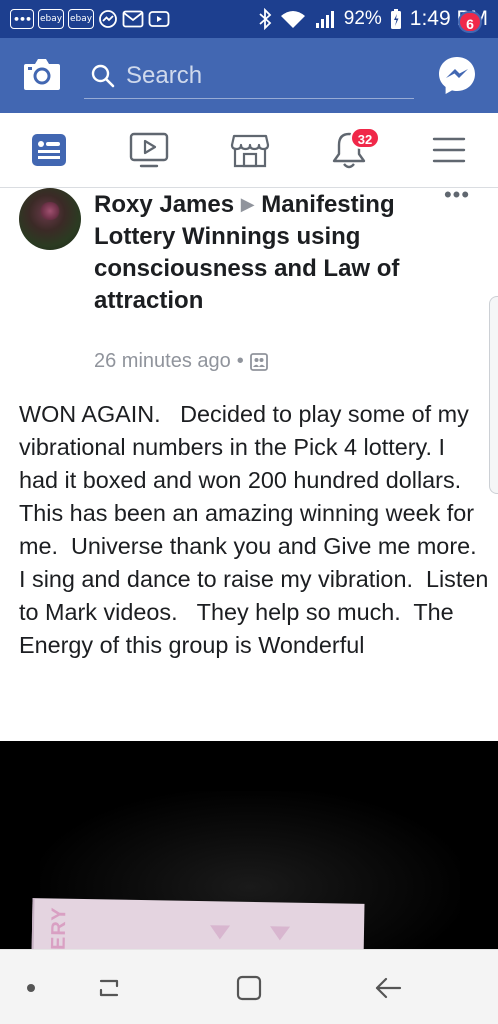  I want to click on news-feed-icon, so click(49, 150).